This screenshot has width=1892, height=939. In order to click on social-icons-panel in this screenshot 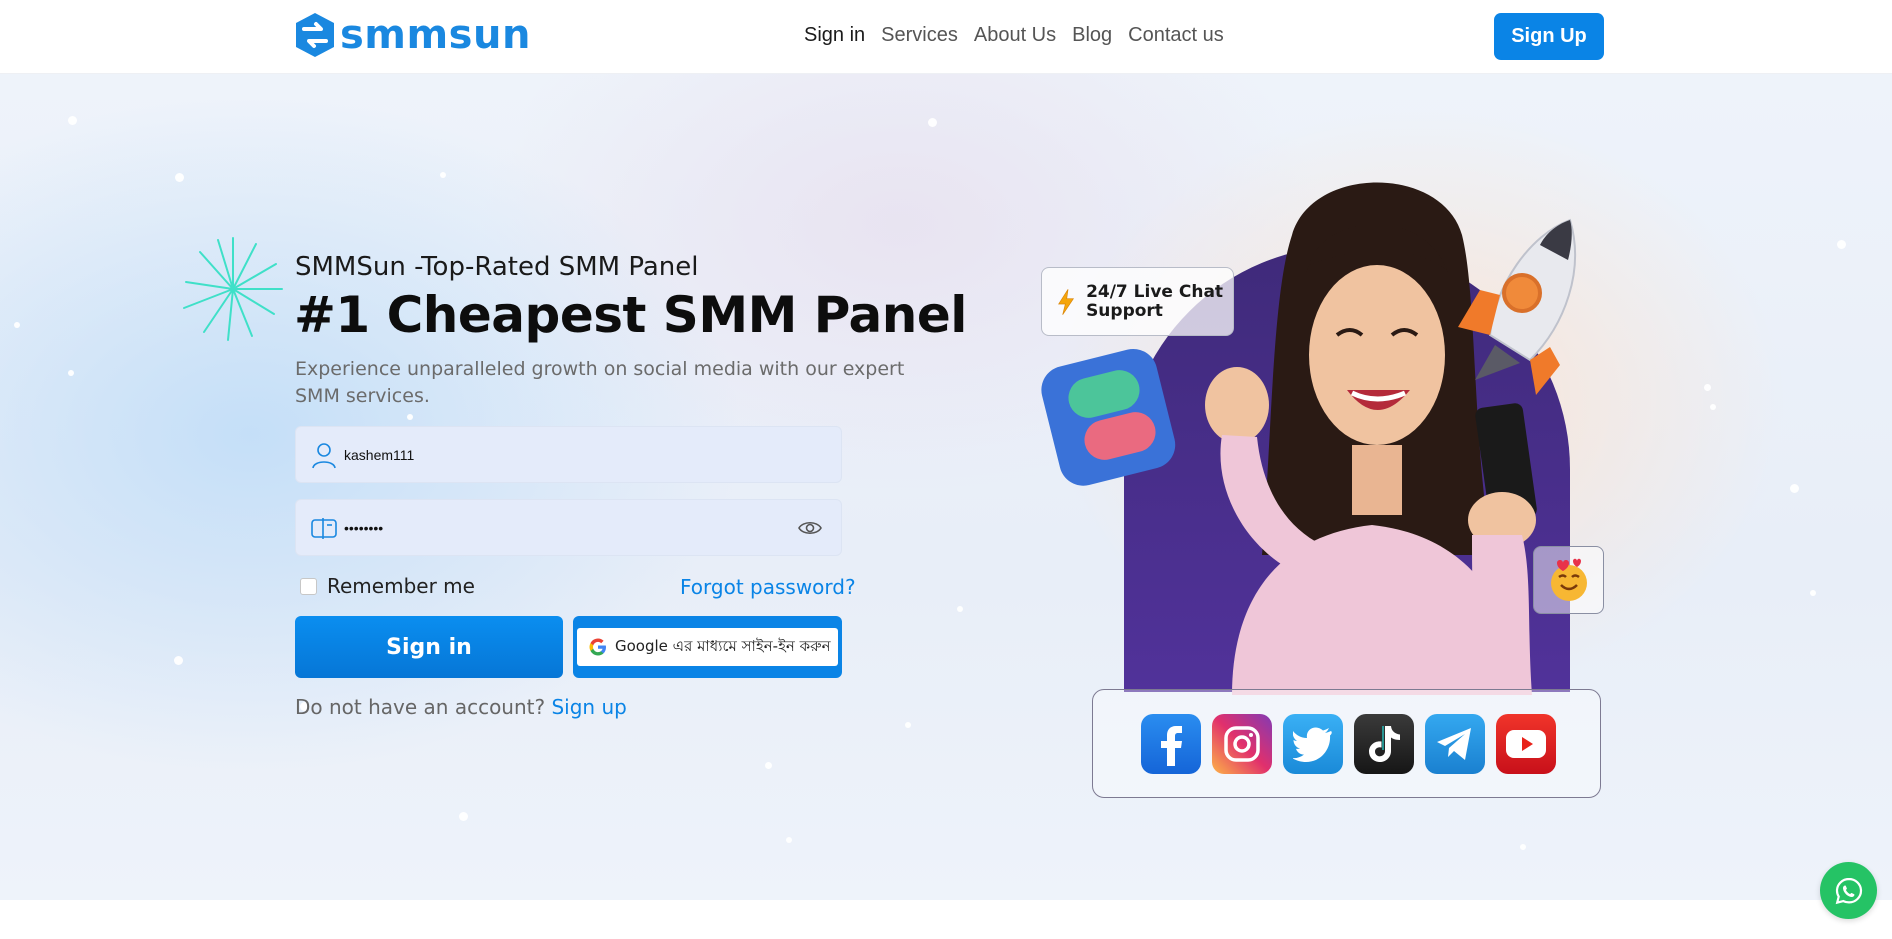, I will do `click(1346, 743)`.